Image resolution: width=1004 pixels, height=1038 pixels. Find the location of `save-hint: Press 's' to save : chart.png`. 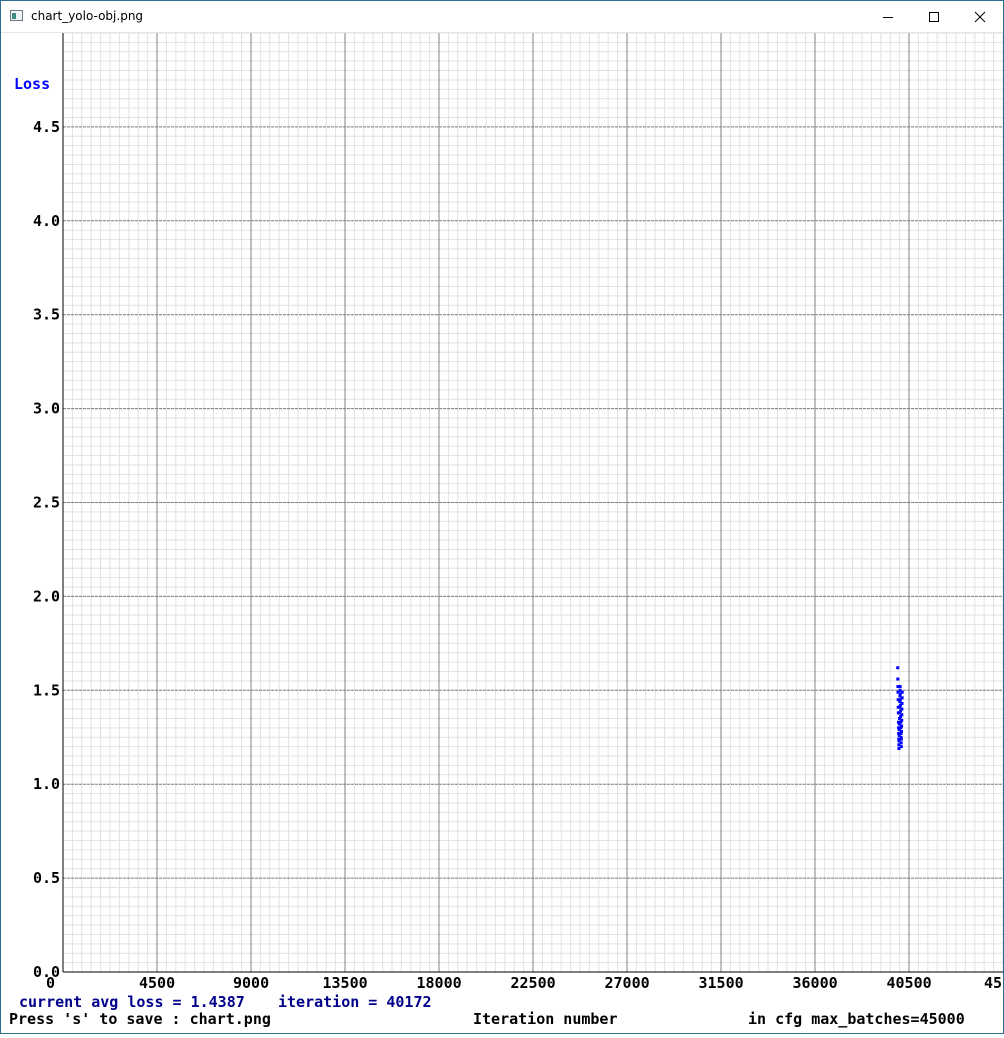

save-hint: Press 's' to save : chart.png is located at coordinates (140, 1019).